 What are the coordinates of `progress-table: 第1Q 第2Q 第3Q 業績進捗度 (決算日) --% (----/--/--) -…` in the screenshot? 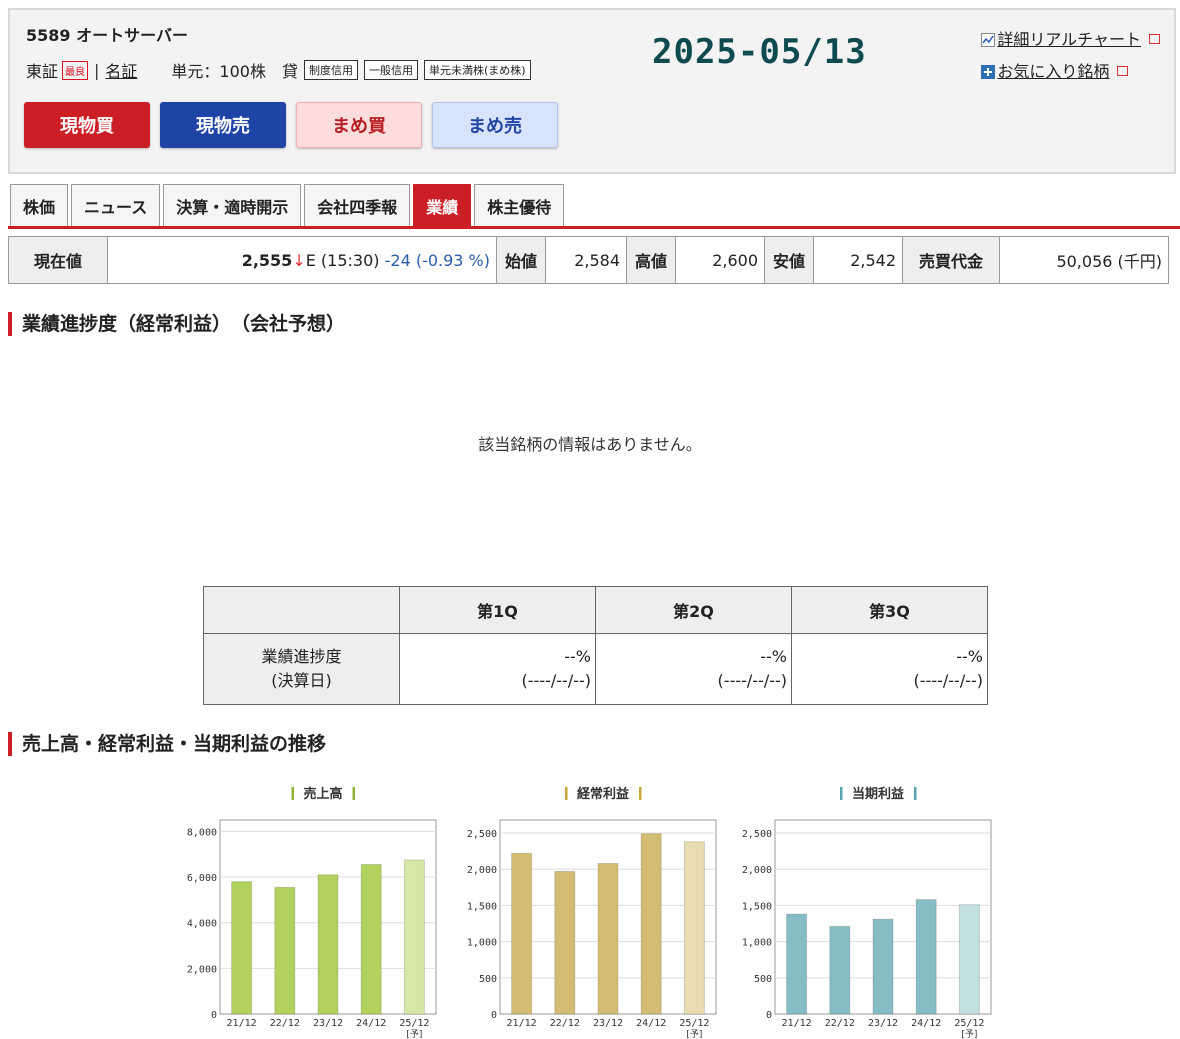 It's located at (595, 645).